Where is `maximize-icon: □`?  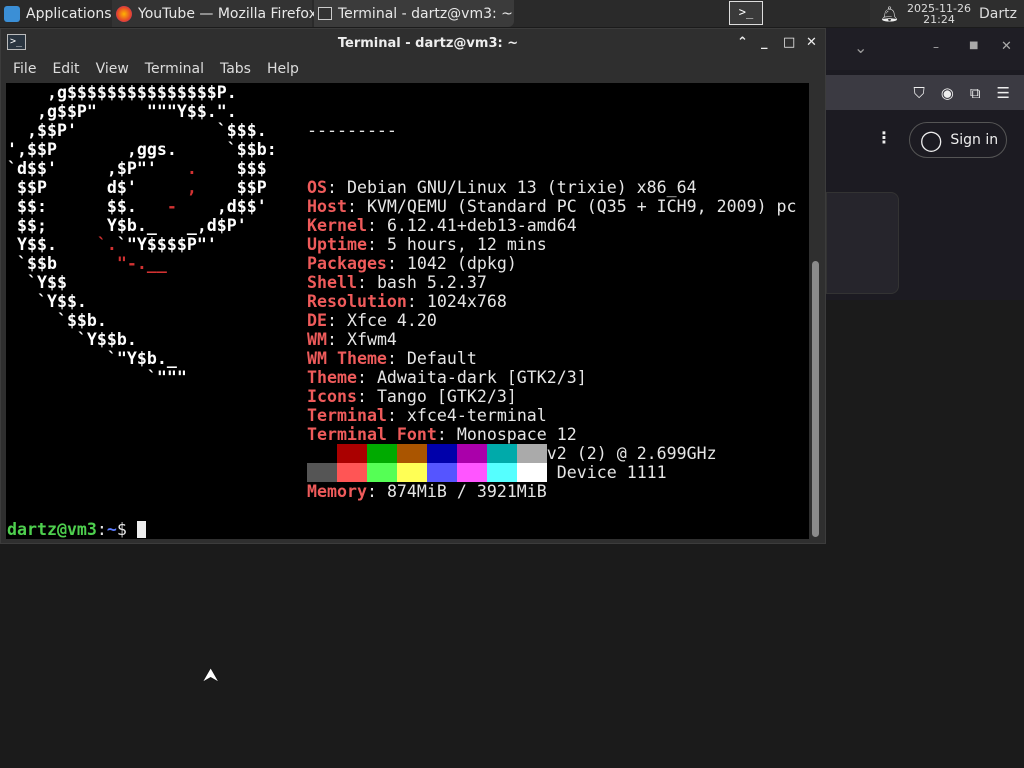 maximize-icon: □ is located at coordinates (789, 42).